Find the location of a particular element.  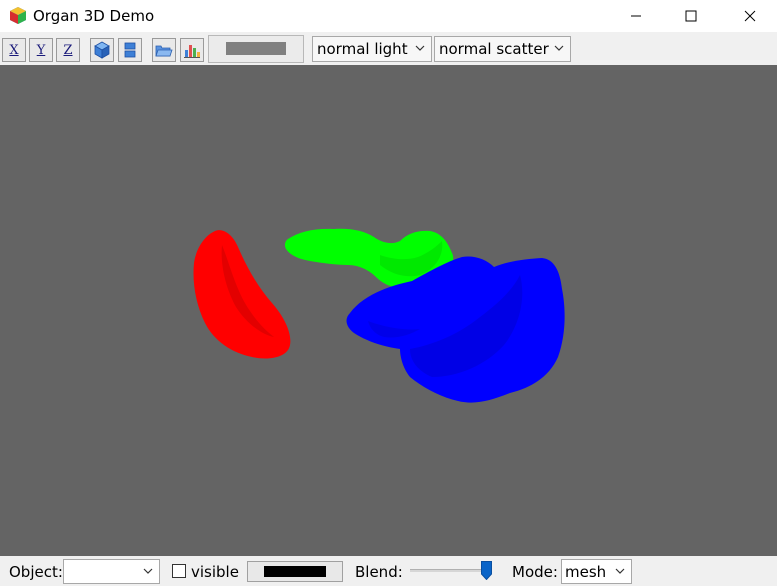

light-mode-select: normal light is located at coordinates (372, 49).